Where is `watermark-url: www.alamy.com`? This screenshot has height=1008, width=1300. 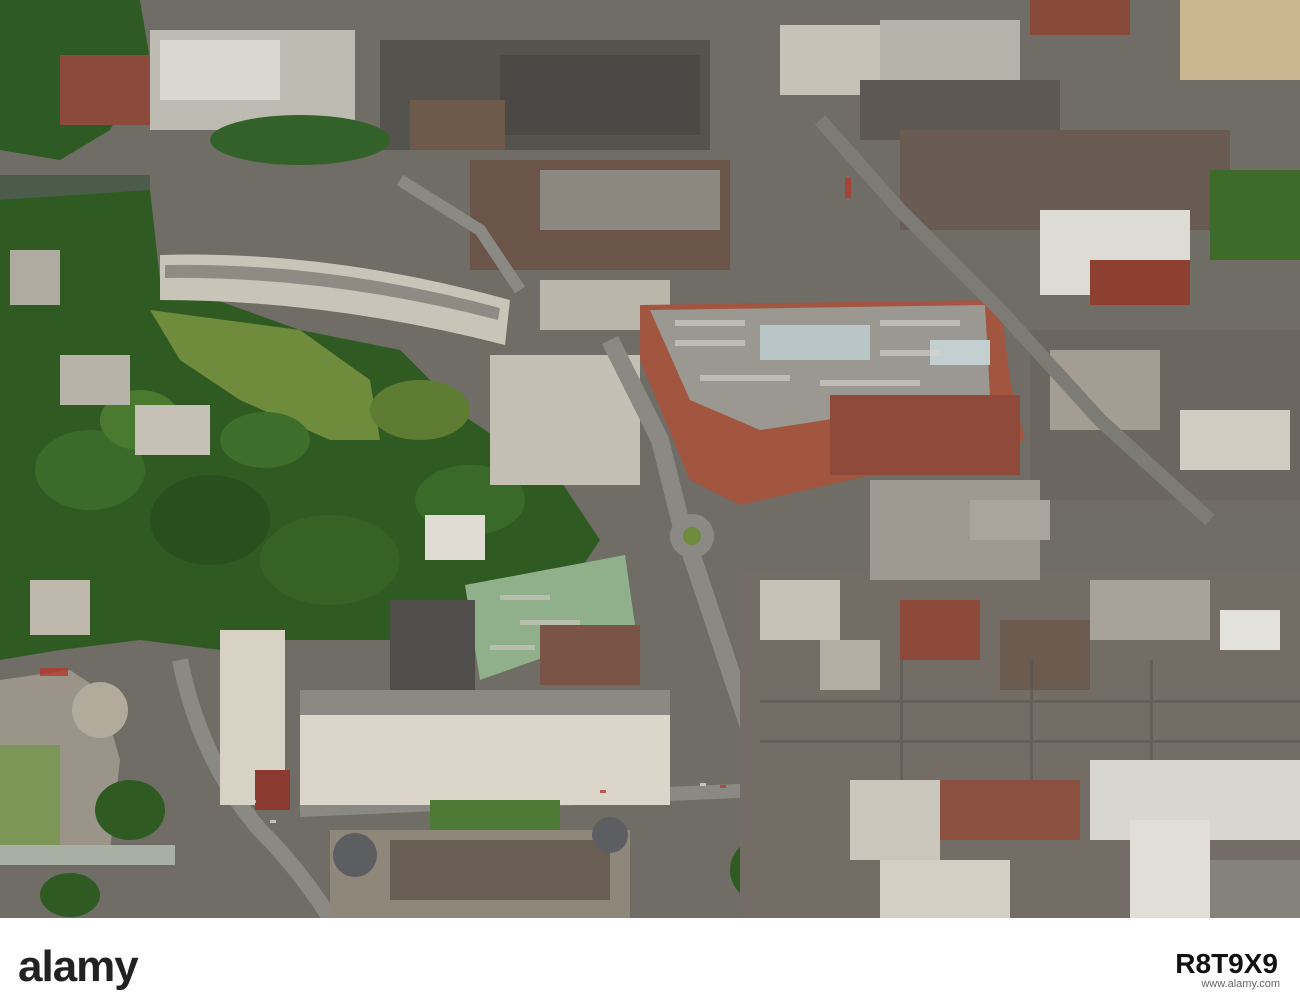 watermark-url: www.alamy.com is located at coordinates (1240, 984).